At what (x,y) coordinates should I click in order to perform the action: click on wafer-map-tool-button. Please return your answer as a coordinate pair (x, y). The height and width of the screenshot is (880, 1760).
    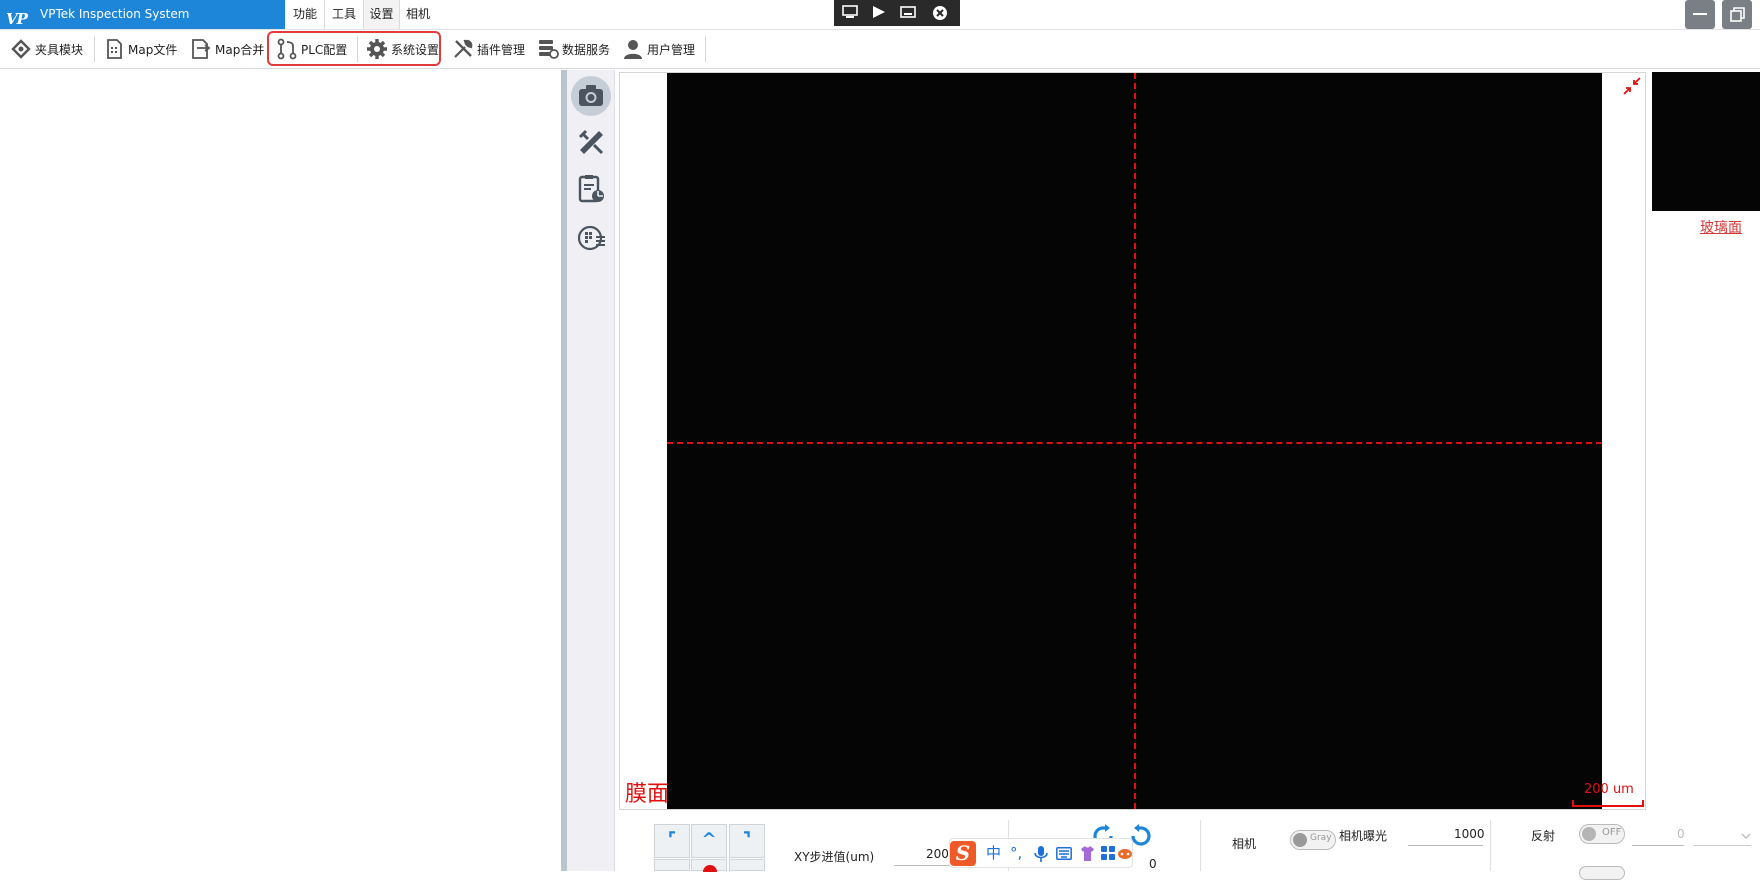
    Looking at the image, I should click on (591, 238).